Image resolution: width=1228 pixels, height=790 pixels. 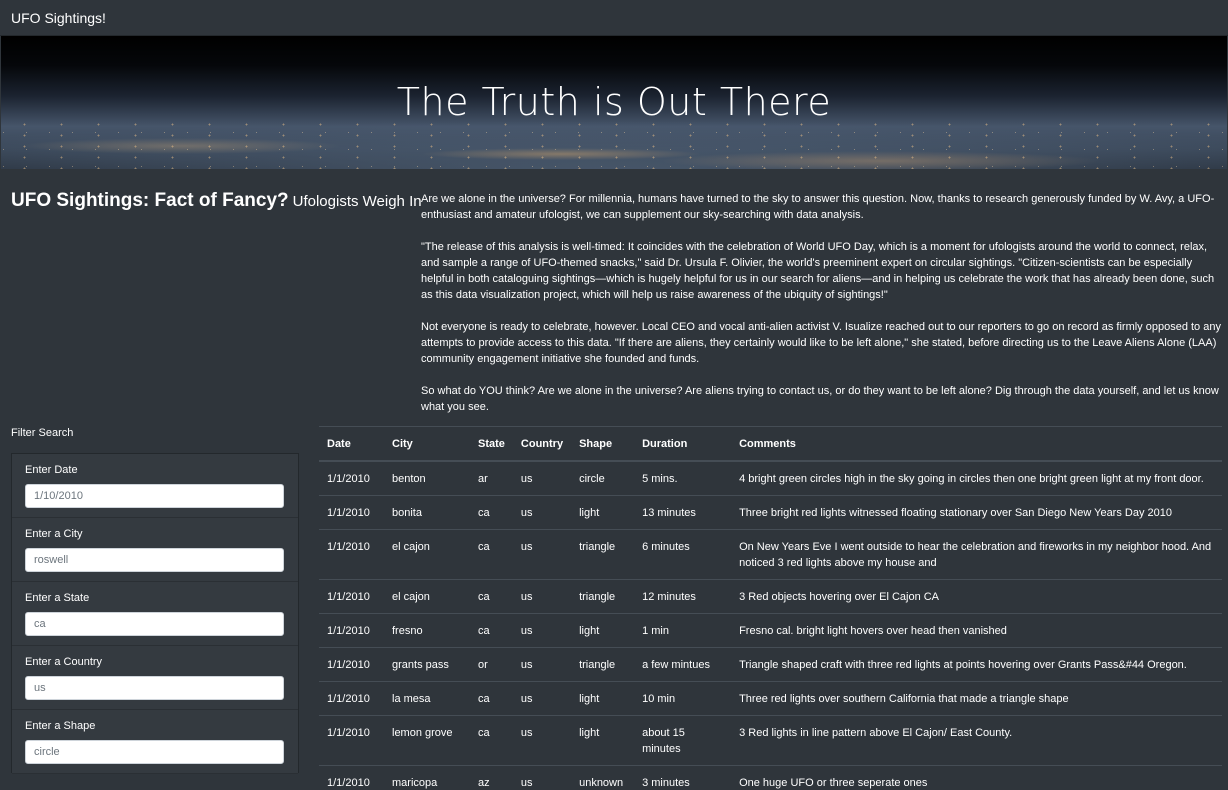 What do you see at coordinates (491, 777) in the screenshot?
I see `cell-state: az` at bounding box center [491, 777].